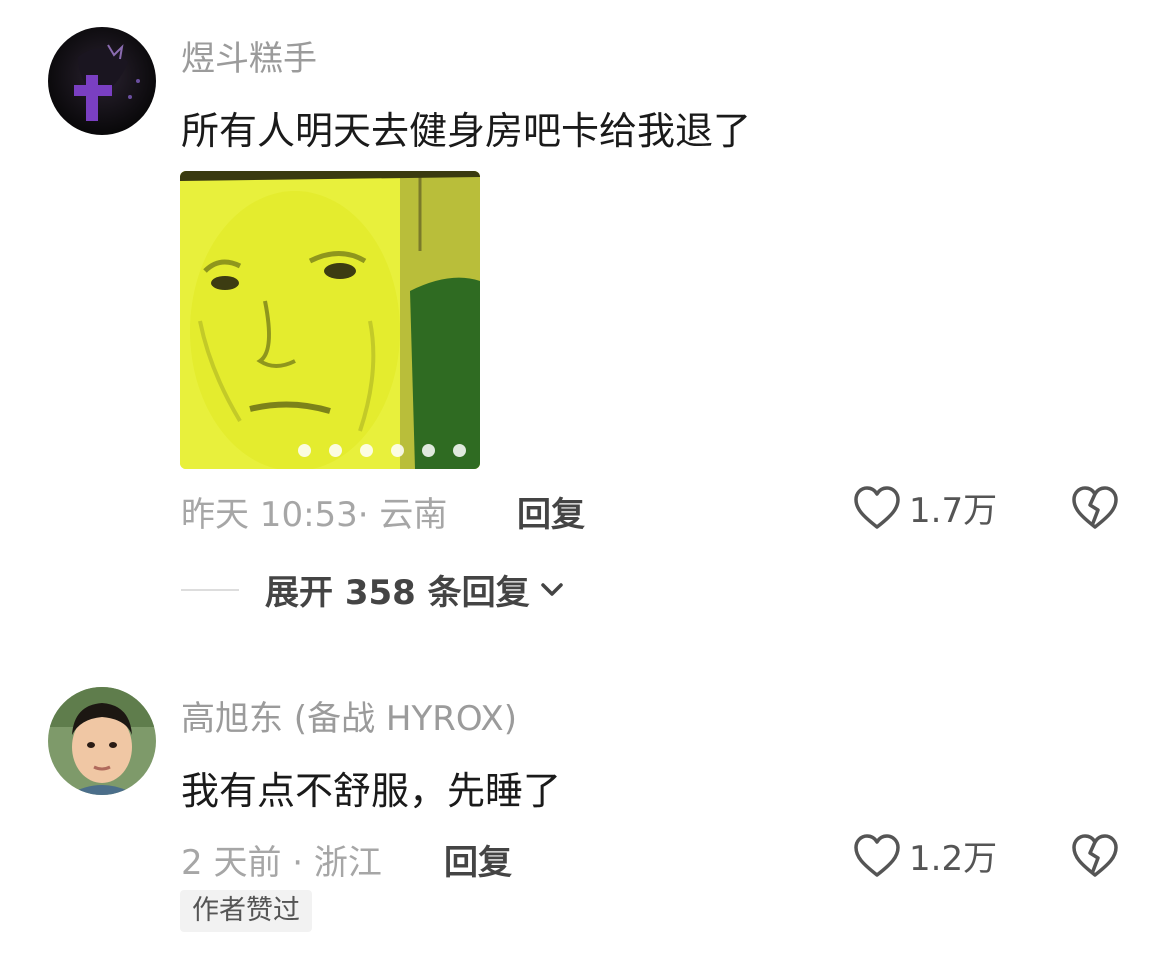  I want to click on comment-image, so click(330, 320).